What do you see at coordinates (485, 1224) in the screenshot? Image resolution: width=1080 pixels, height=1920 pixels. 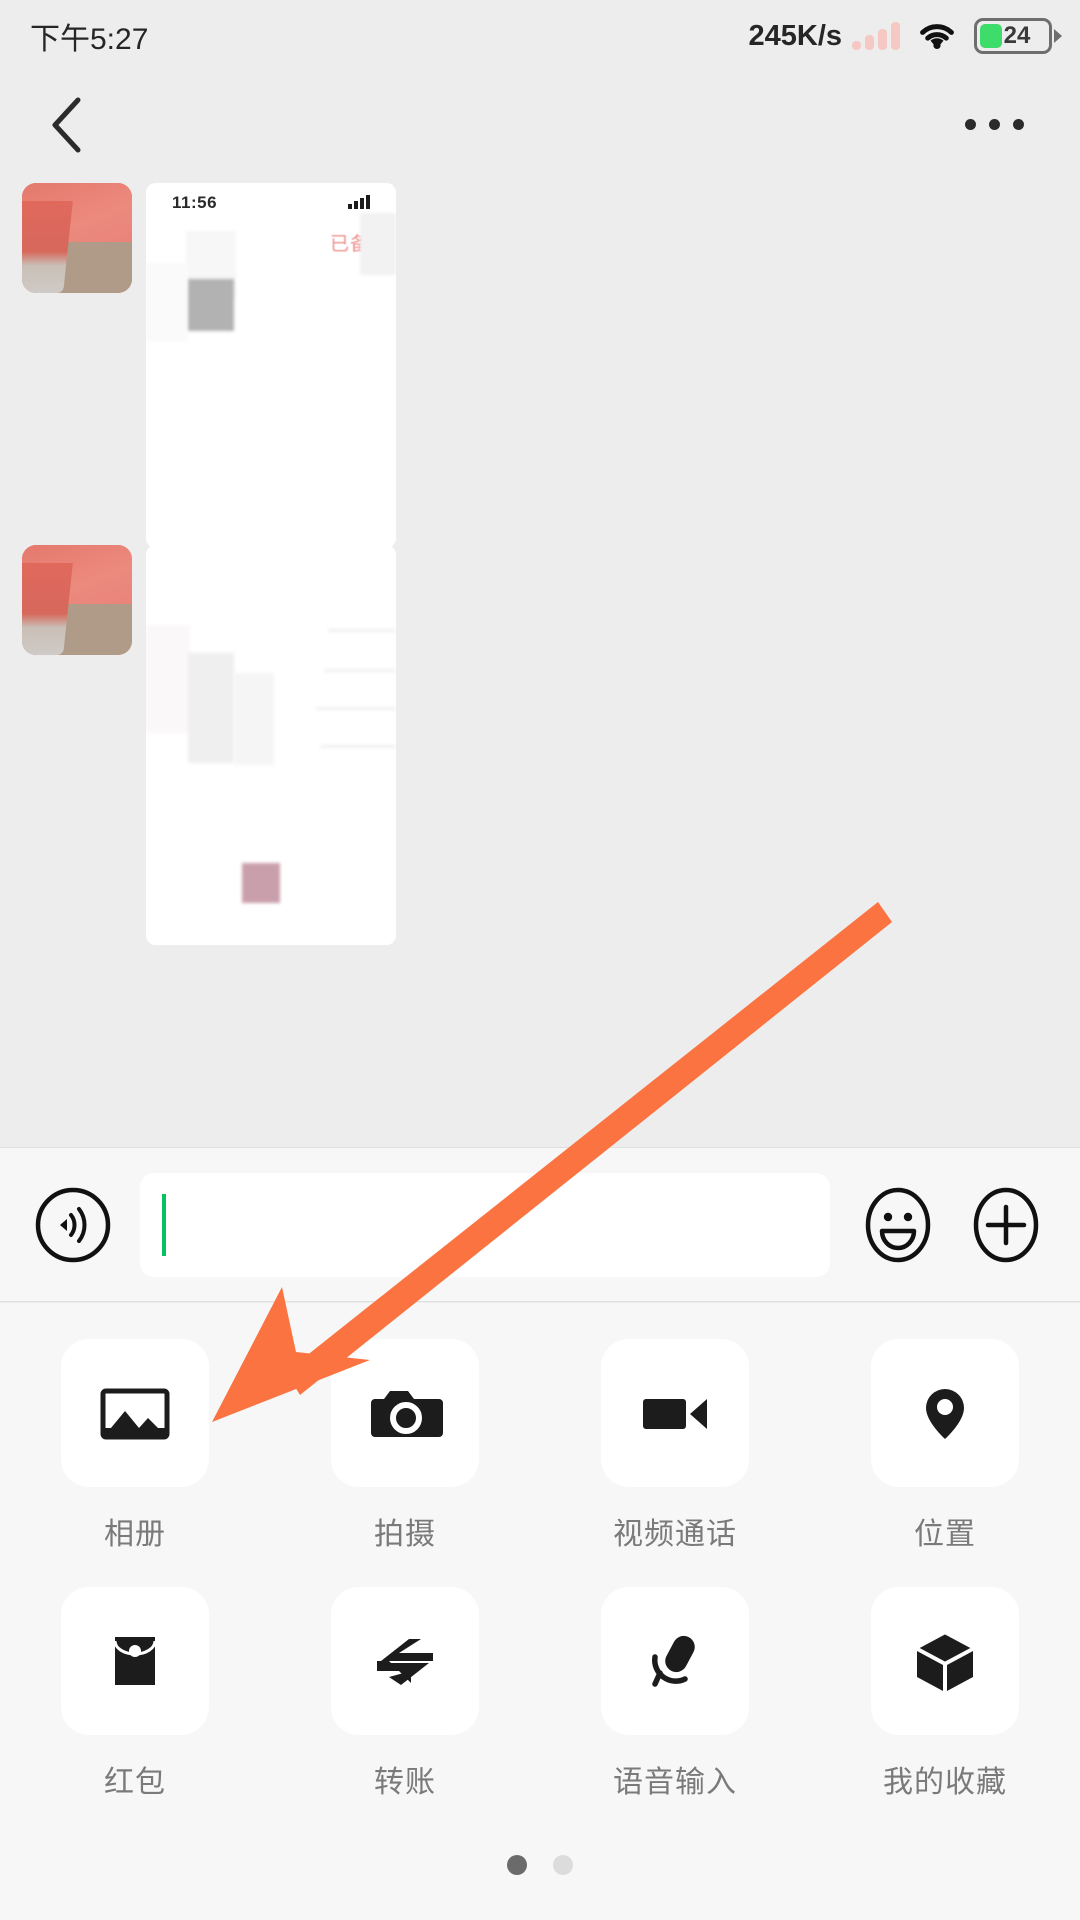 I see `message-text-input` at bounding box center [485, 1224].